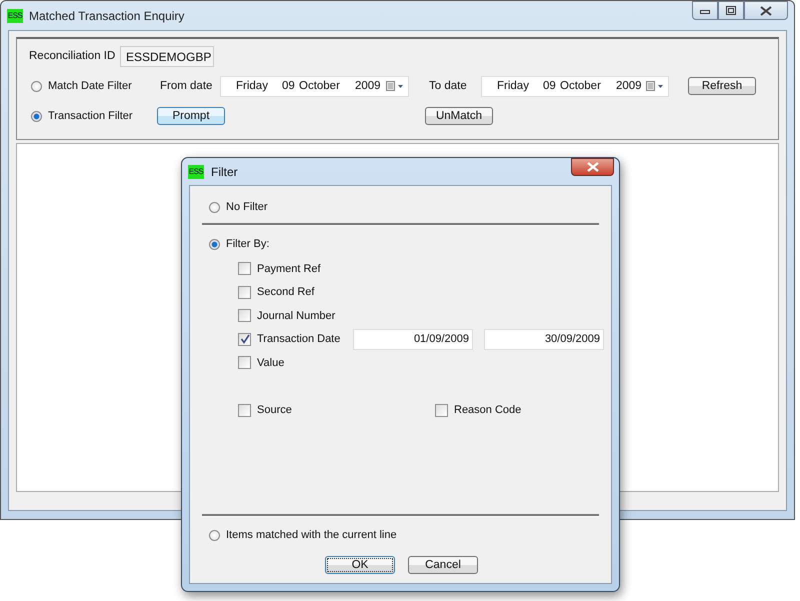 Image resolution: width=800 pixels, height=601 pixels. I want to click on to-date-field: 30/09/2009, so click(544, 339).